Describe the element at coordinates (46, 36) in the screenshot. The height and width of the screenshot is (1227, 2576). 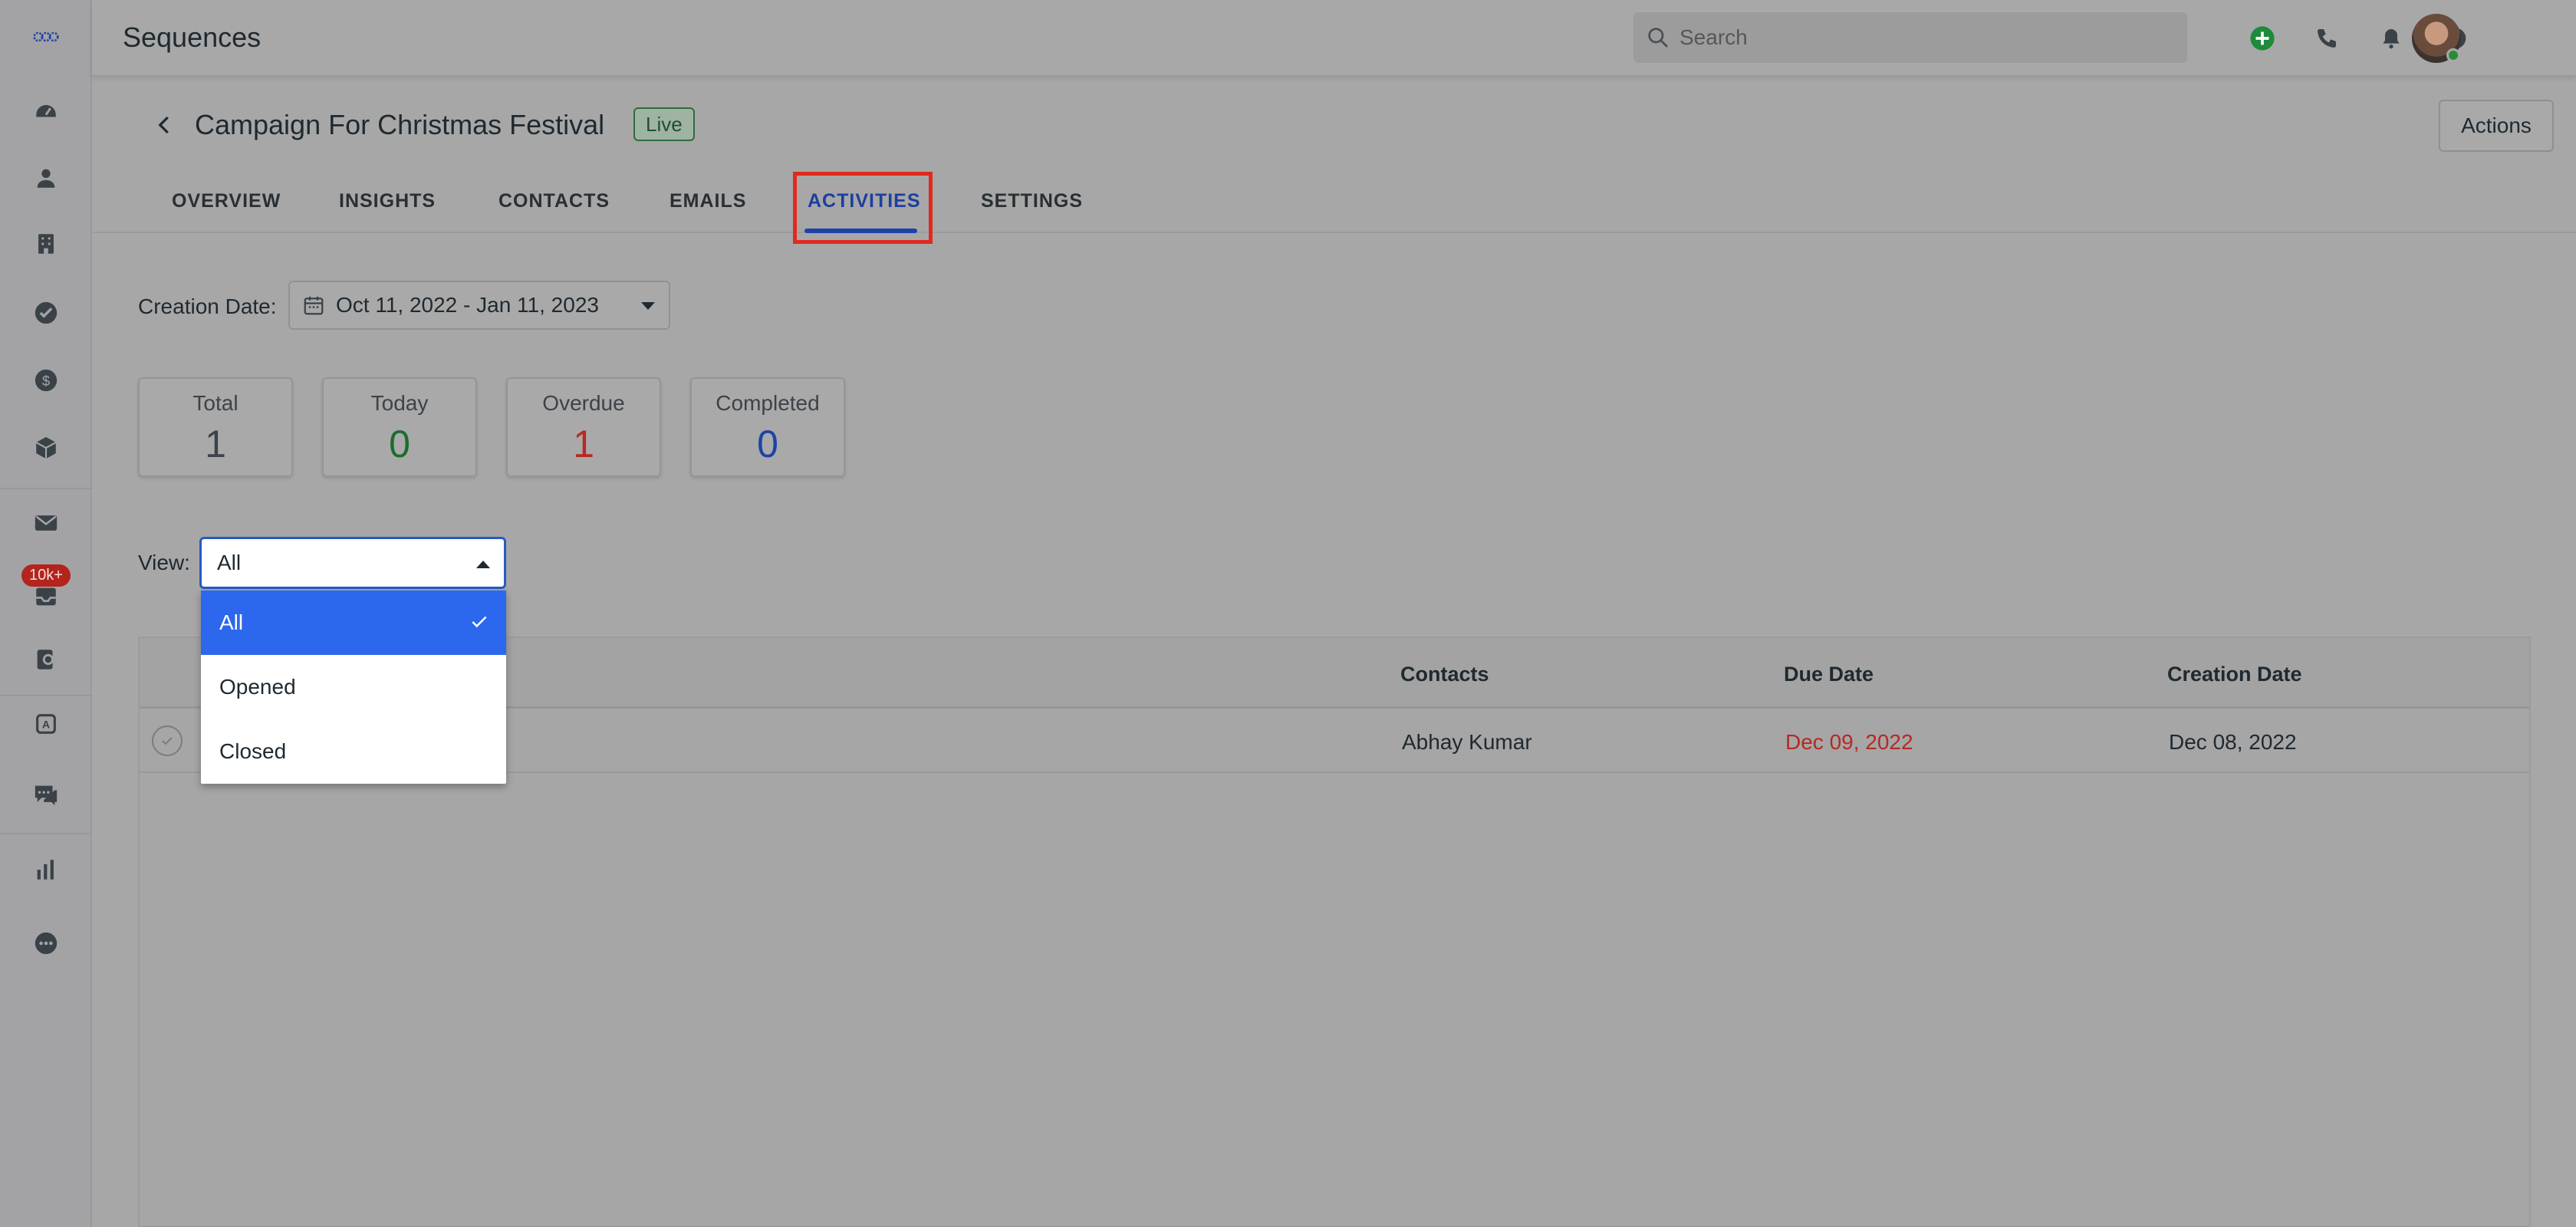
I see `logo-icon` at that location.